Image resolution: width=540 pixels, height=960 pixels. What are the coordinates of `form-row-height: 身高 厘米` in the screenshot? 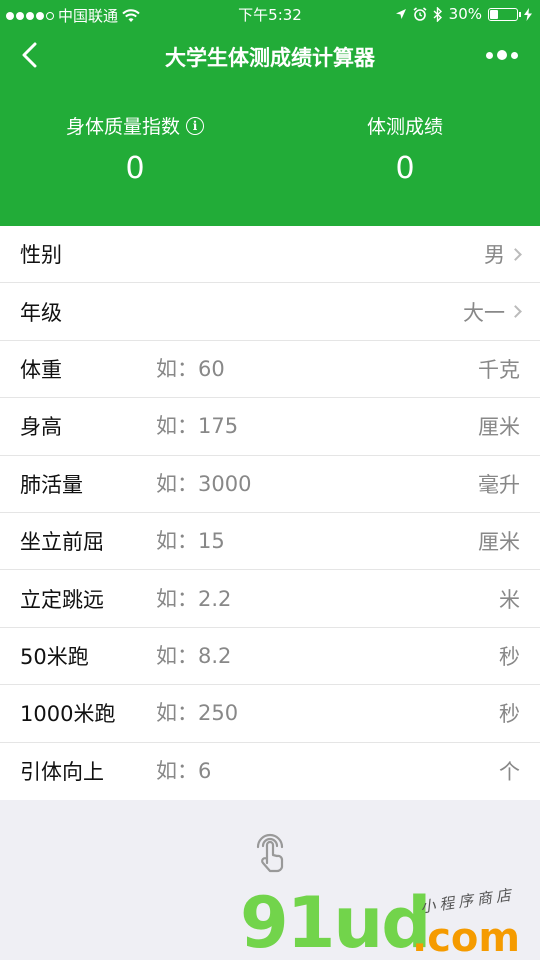 It's located at (270, 427).